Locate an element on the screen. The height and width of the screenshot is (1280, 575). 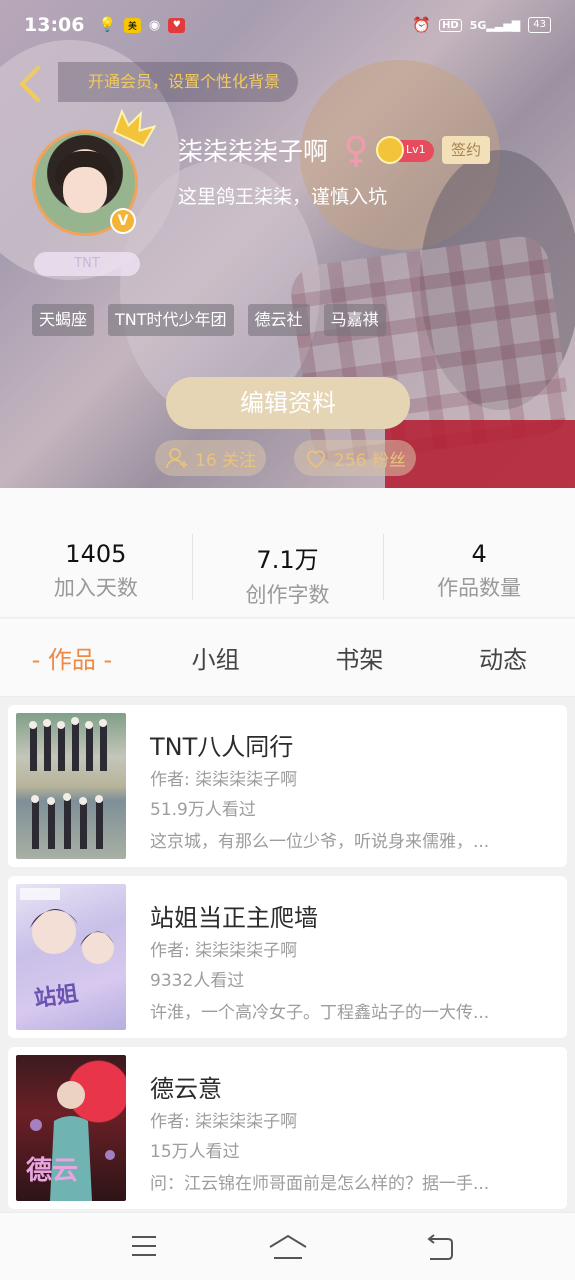
stat-join-days: 1405 加入天数 is located at coordinates (96, 552).